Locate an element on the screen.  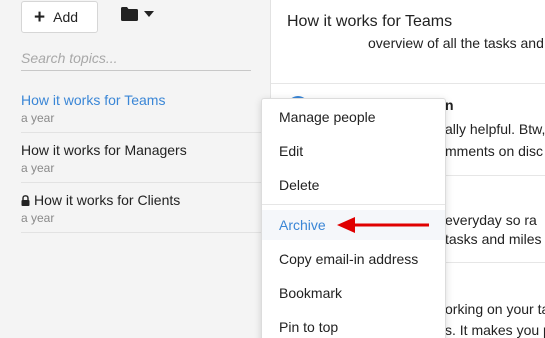
post-divider is located at coordinates (408, 83).